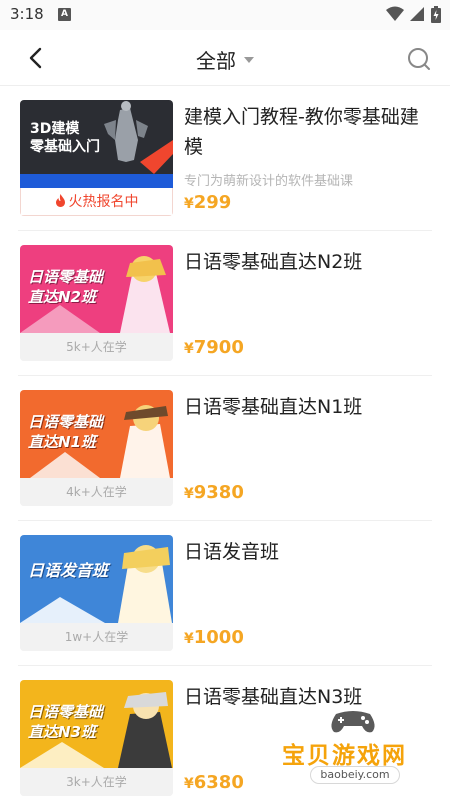 The height and width of the screenshot is (811, 450). I want to click on course-title: 日语零基础直达N2班, so click(309, 262).